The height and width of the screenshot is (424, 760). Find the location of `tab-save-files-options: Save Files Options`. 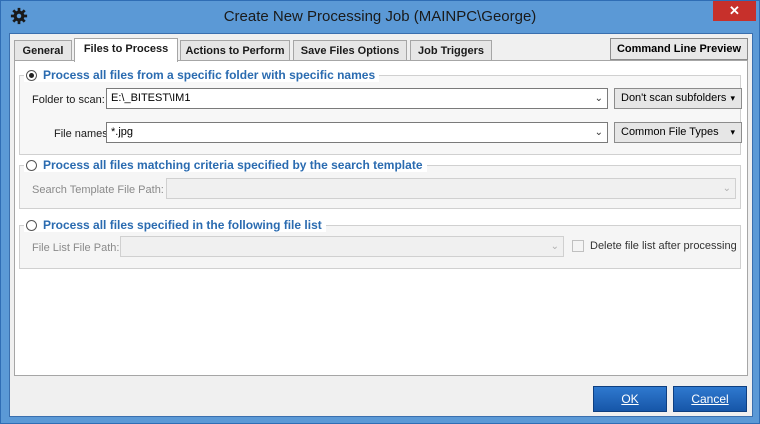

tab-save-files-options: Save Files Options is located at coordinates (350, 50).